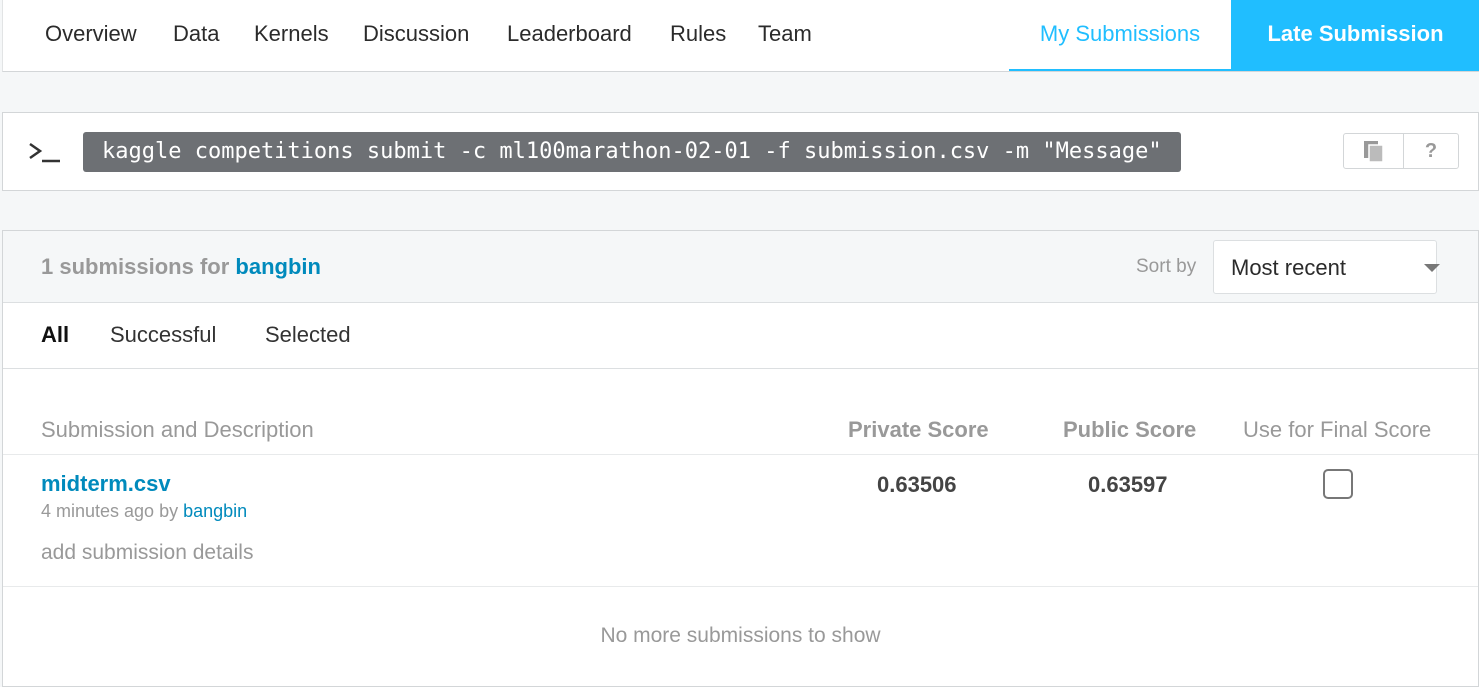  I want to click on late-submission-button: Late Submission, so click(1355, 35).